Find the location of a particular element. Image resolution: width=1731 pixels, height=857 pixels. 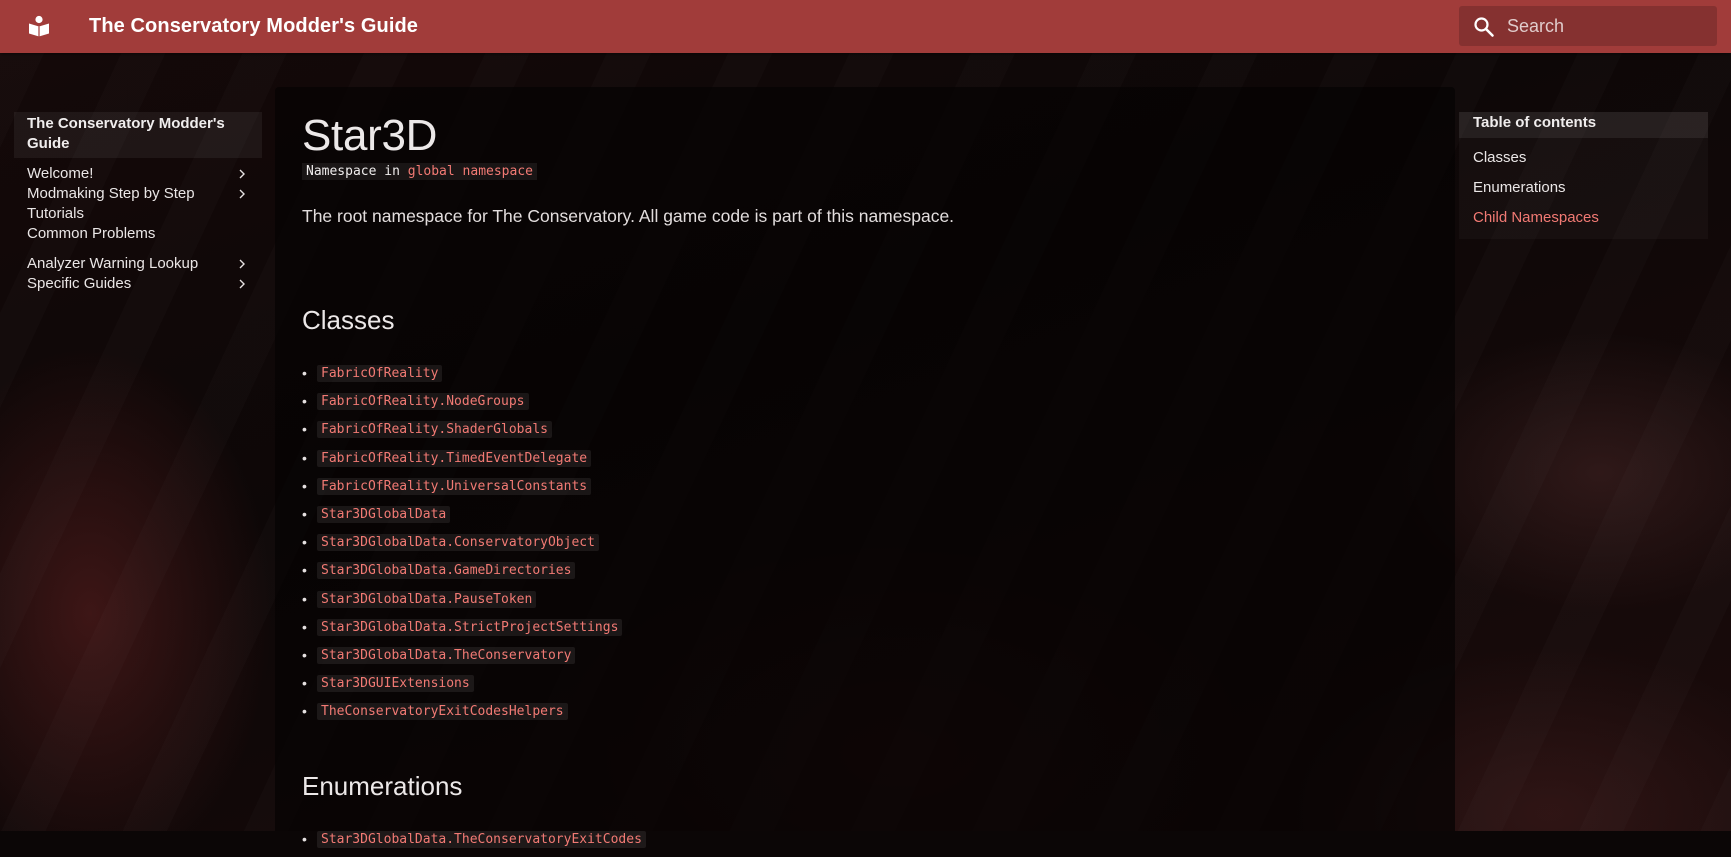

book-reader-icon is located at coordinates (39, 26).